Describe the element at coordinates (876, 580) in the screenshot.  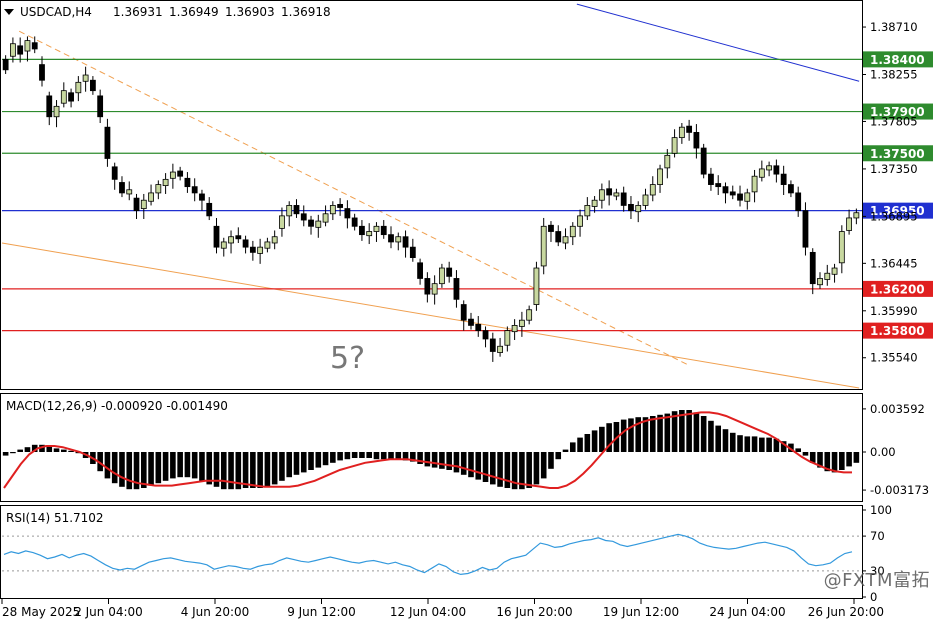
I see `fxtm-watermark: @FXTM富拓` at that location.